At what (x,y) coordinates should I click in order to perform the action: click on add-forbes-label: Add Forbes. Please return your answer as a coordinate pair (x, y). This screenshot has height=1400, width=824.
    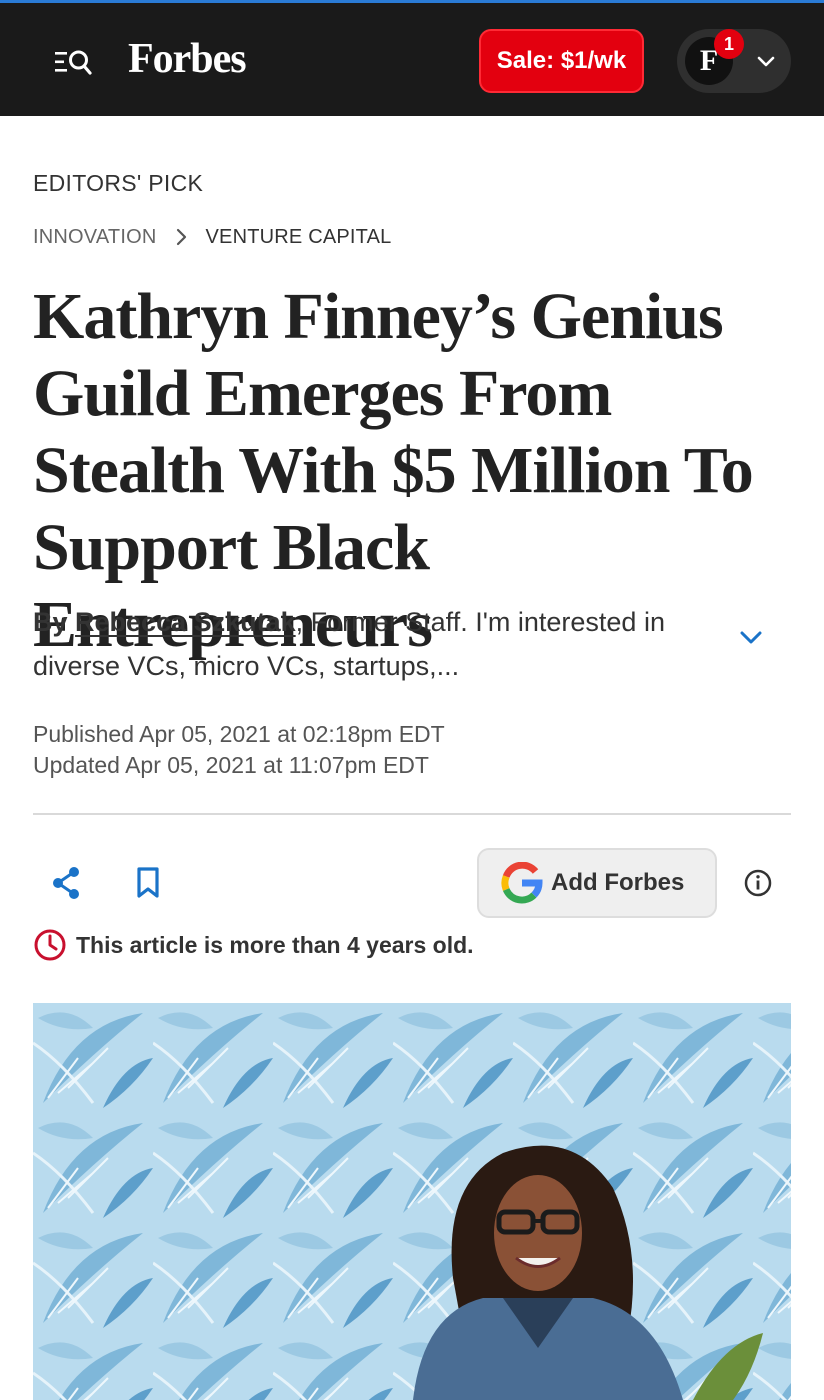
    Looking at the image, I should click on (618, 882).